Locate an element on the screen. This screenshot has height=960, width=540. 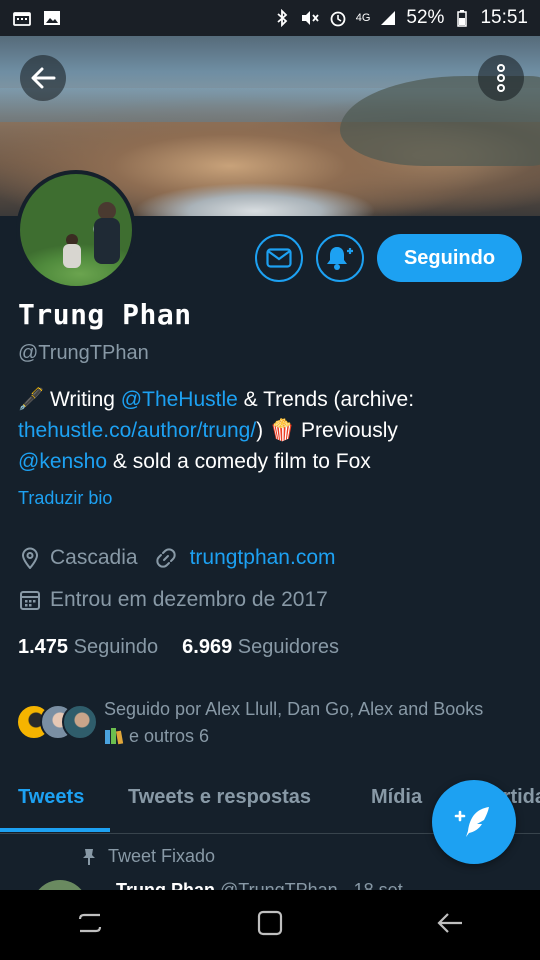
clock: 15:51 is located at coordinates (504, 17).